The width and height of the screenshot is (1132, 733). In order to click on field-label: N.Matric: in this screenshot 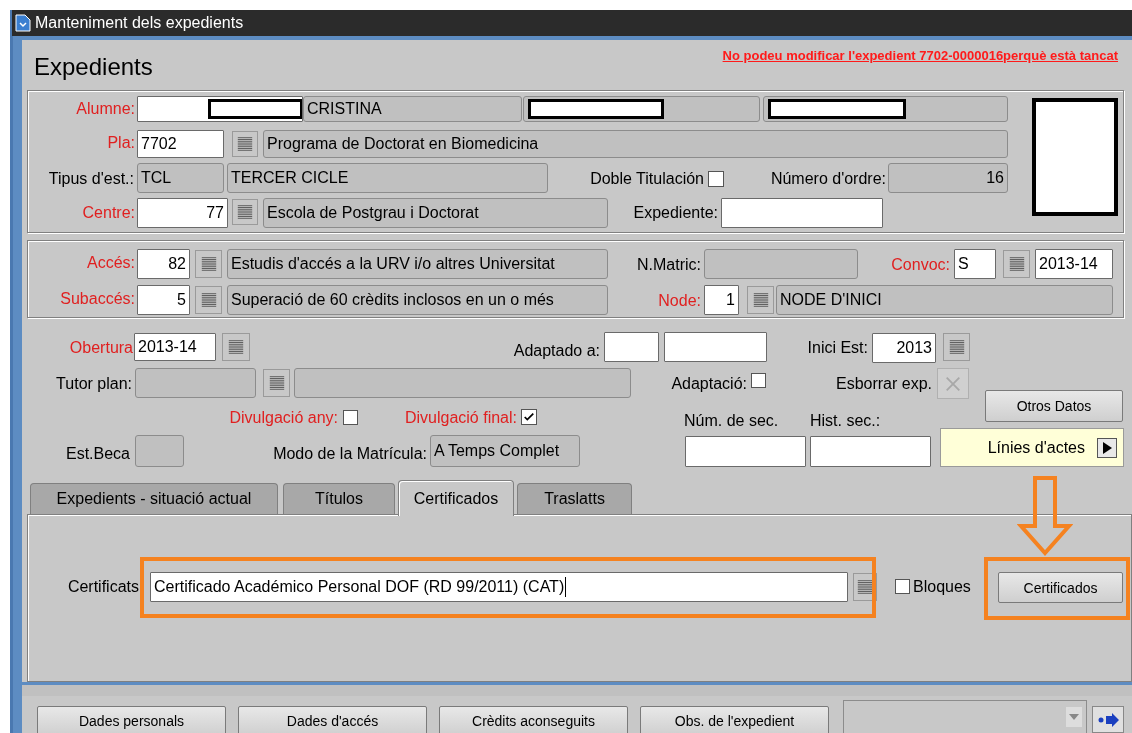, I will do `click(668, 265)`.